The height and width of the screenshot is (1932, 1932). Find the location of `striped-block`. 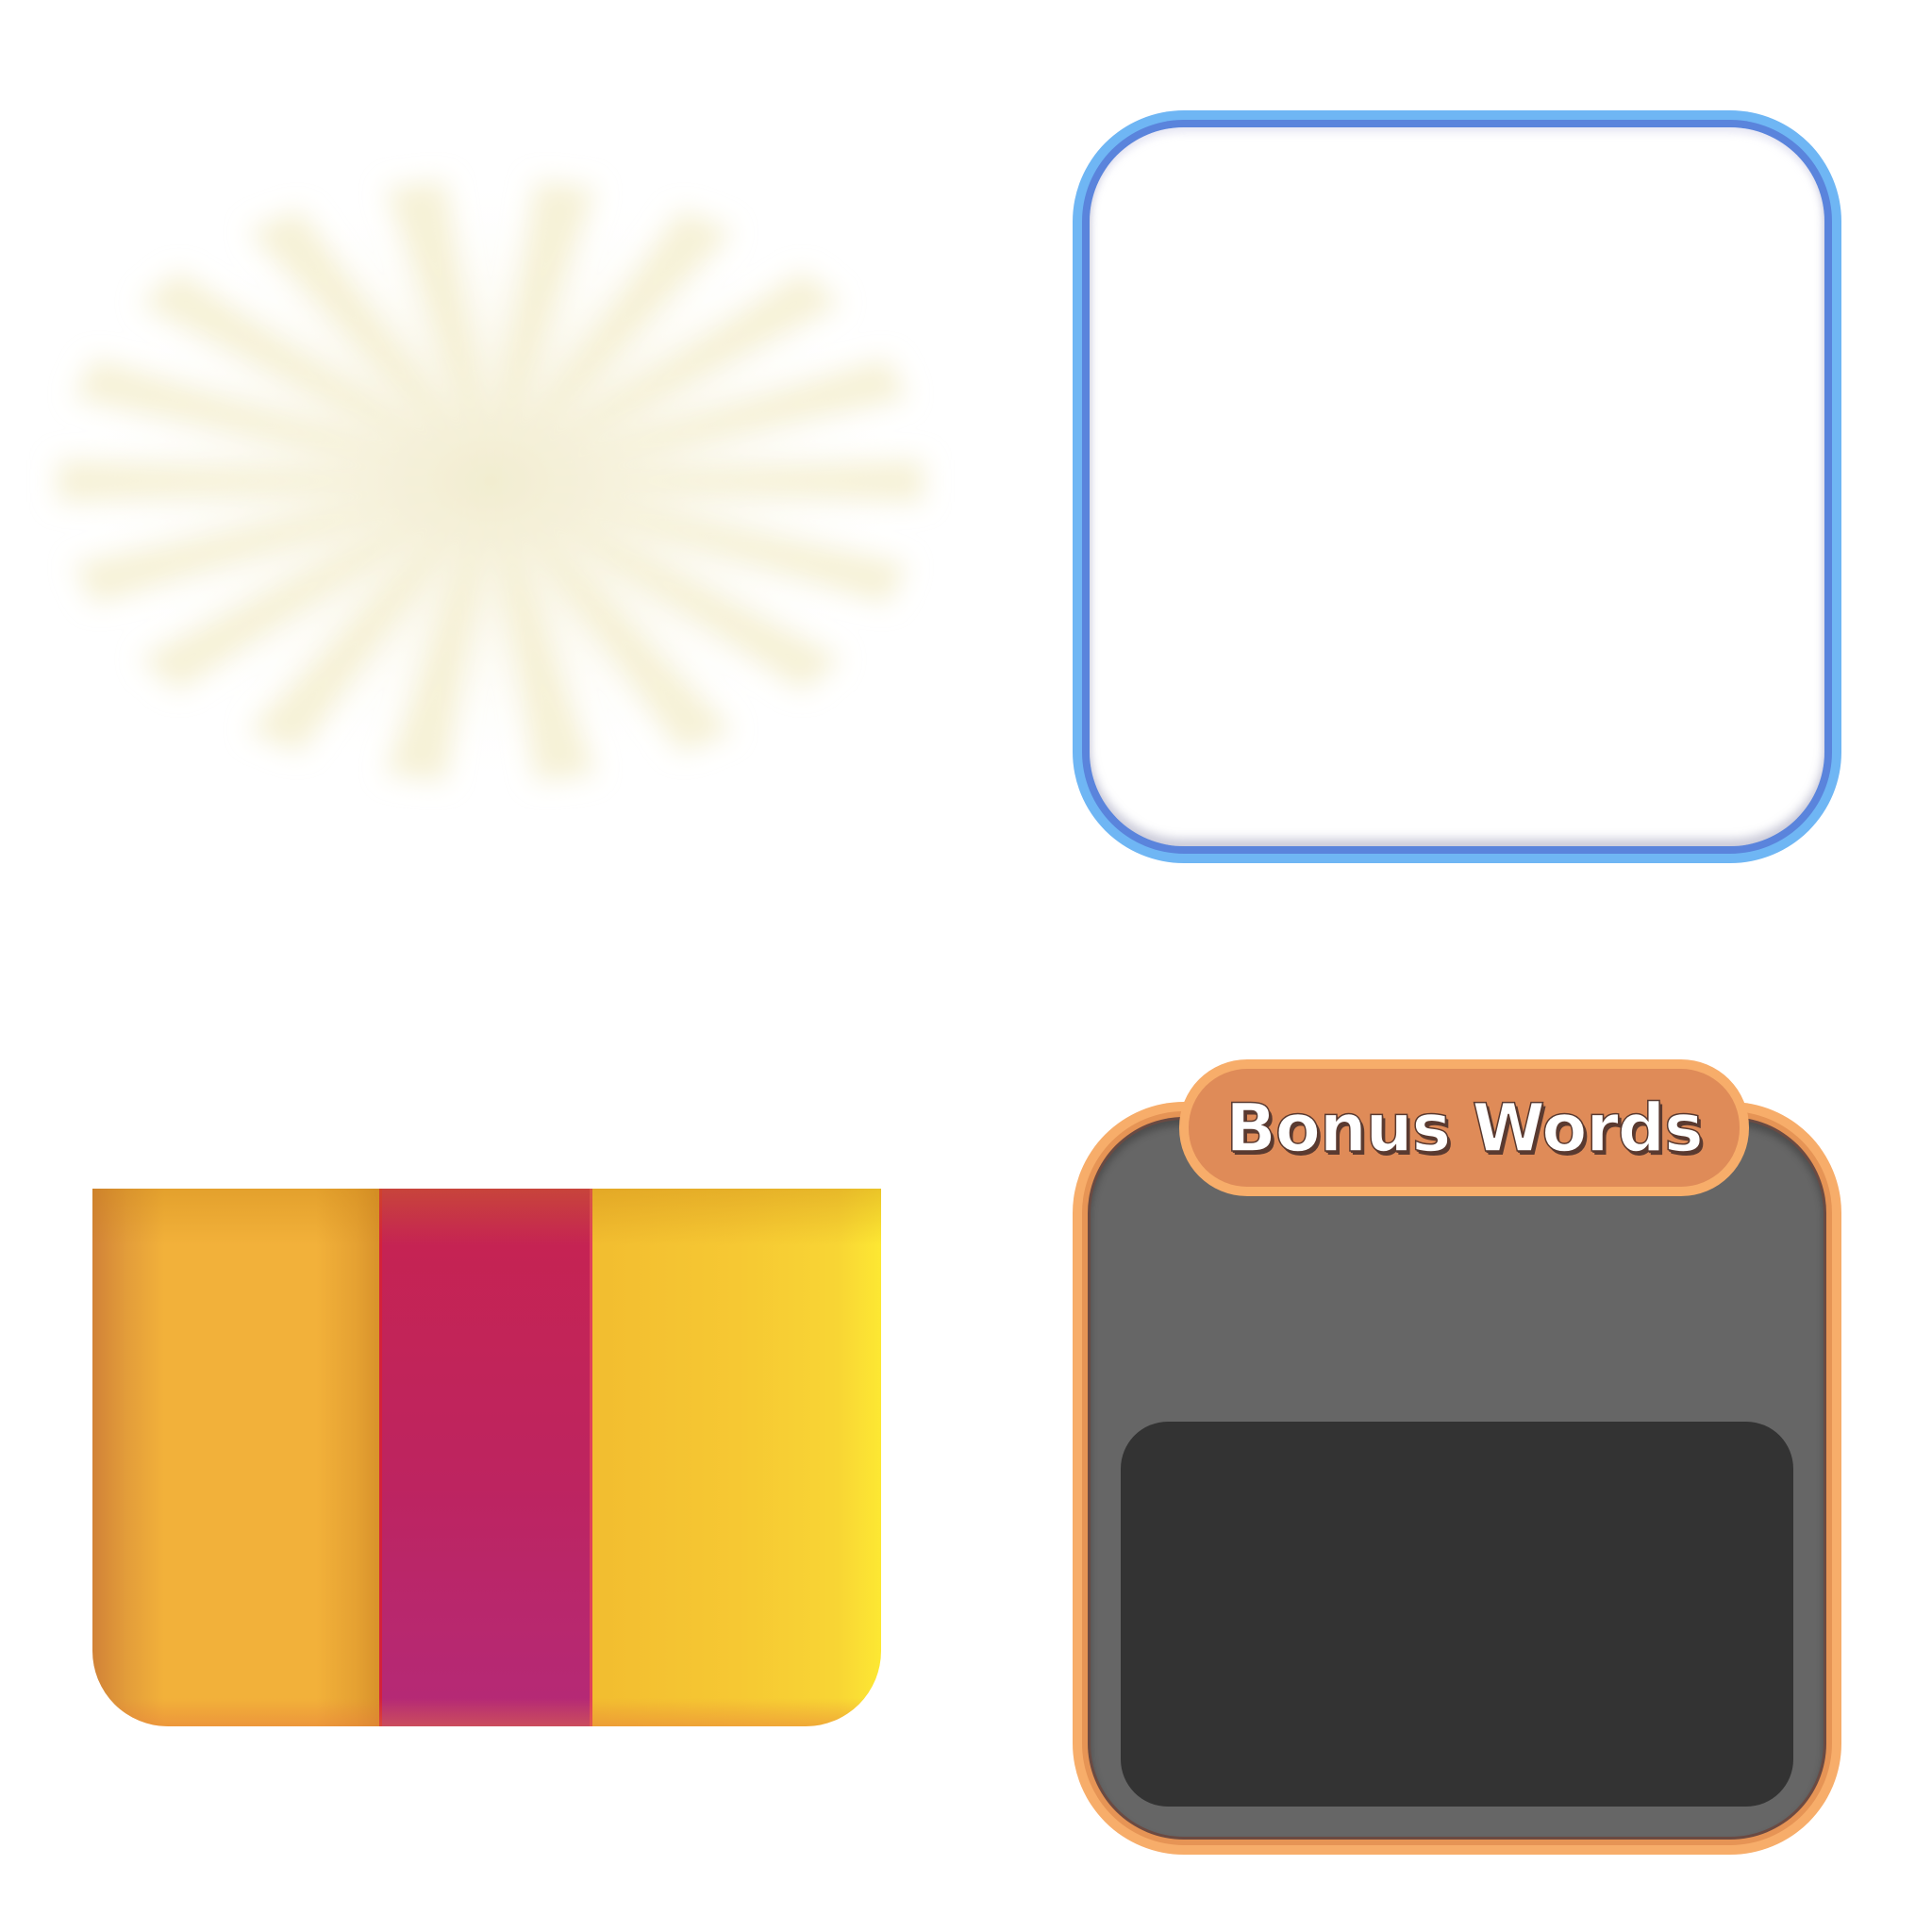

striped-block is located at coordinates (486, 1457).